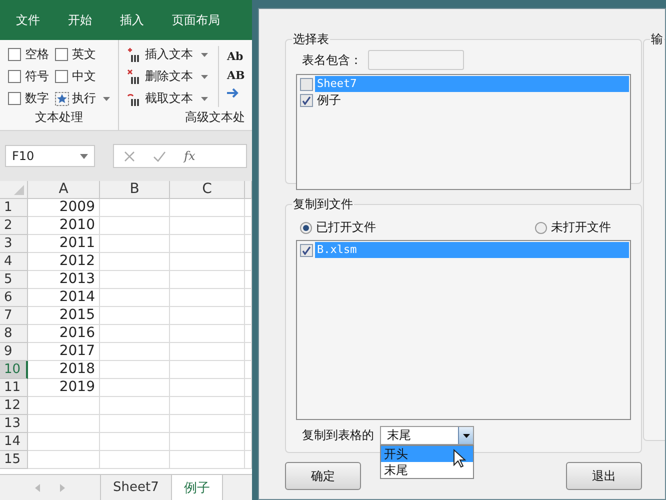  Describe the element at coordinates (573, 227) in the screenshot. I see `radio-button: 未打开文件` at that location.